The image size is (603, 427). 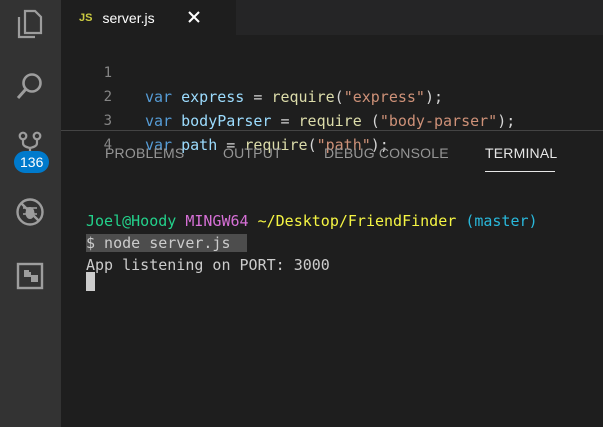 I want to click on string-literal: "express", so click(x=384, y=97).